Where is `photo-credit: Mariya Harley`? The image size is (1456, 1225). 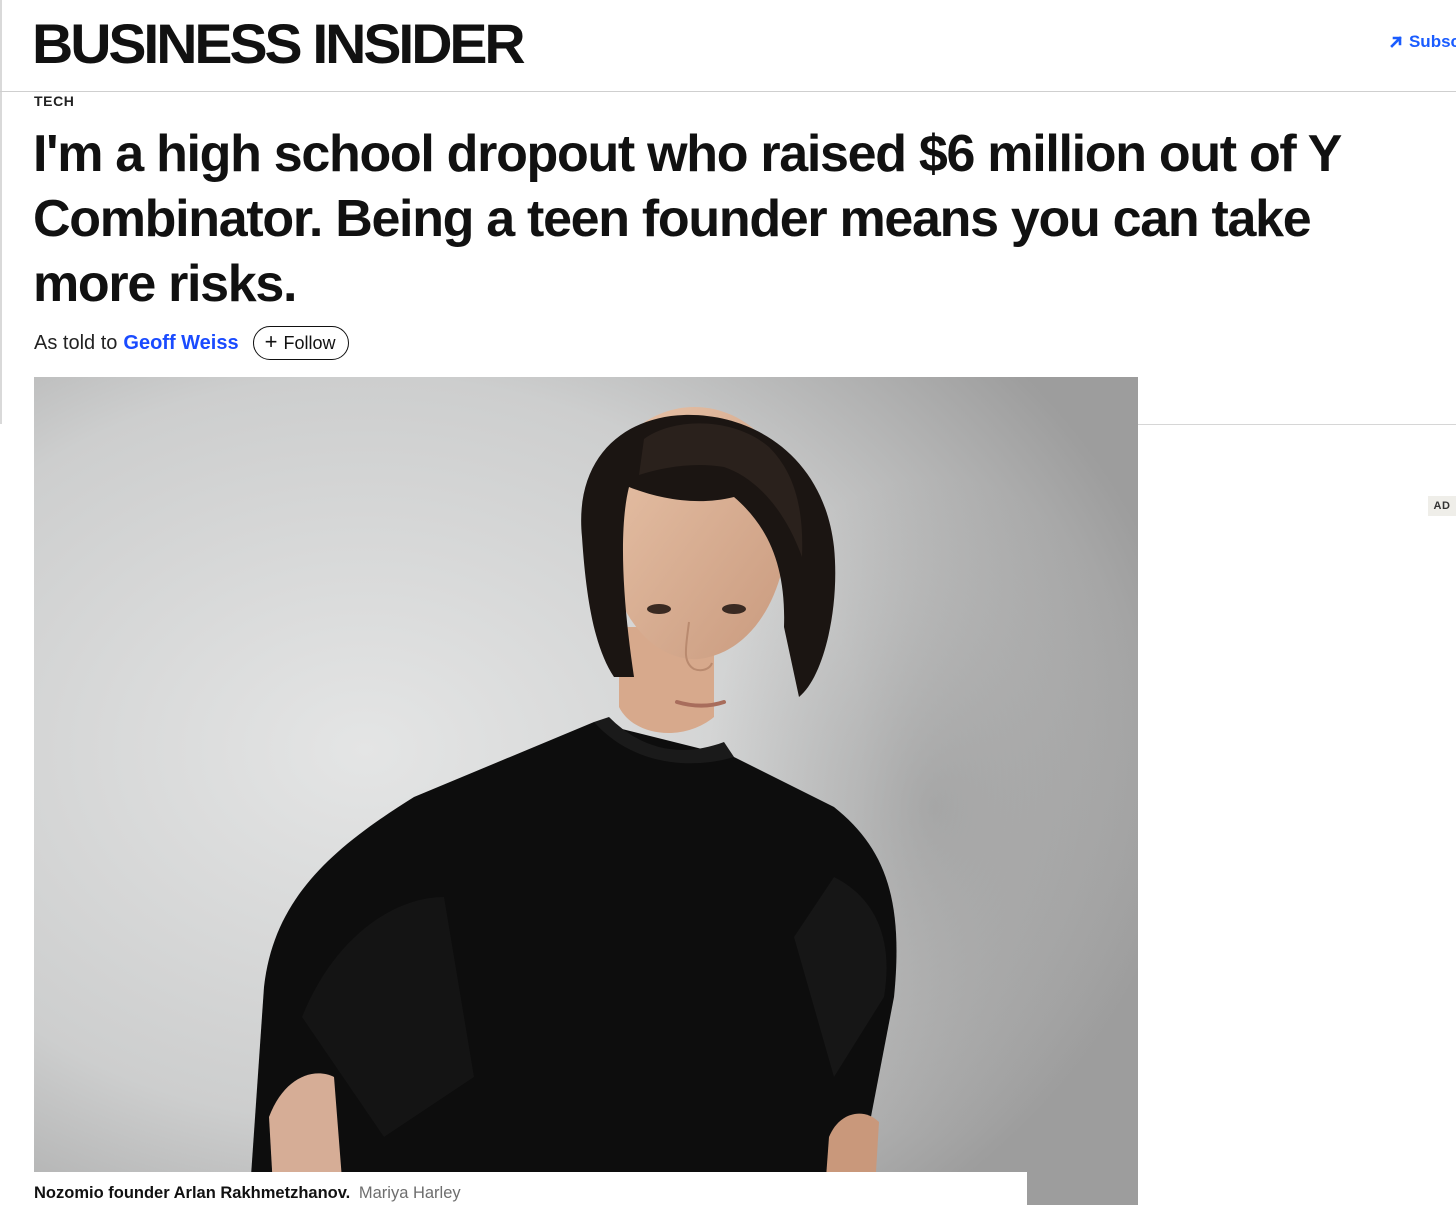 photo-credit: Mariya Harley is located at coordinates (409, 1193).